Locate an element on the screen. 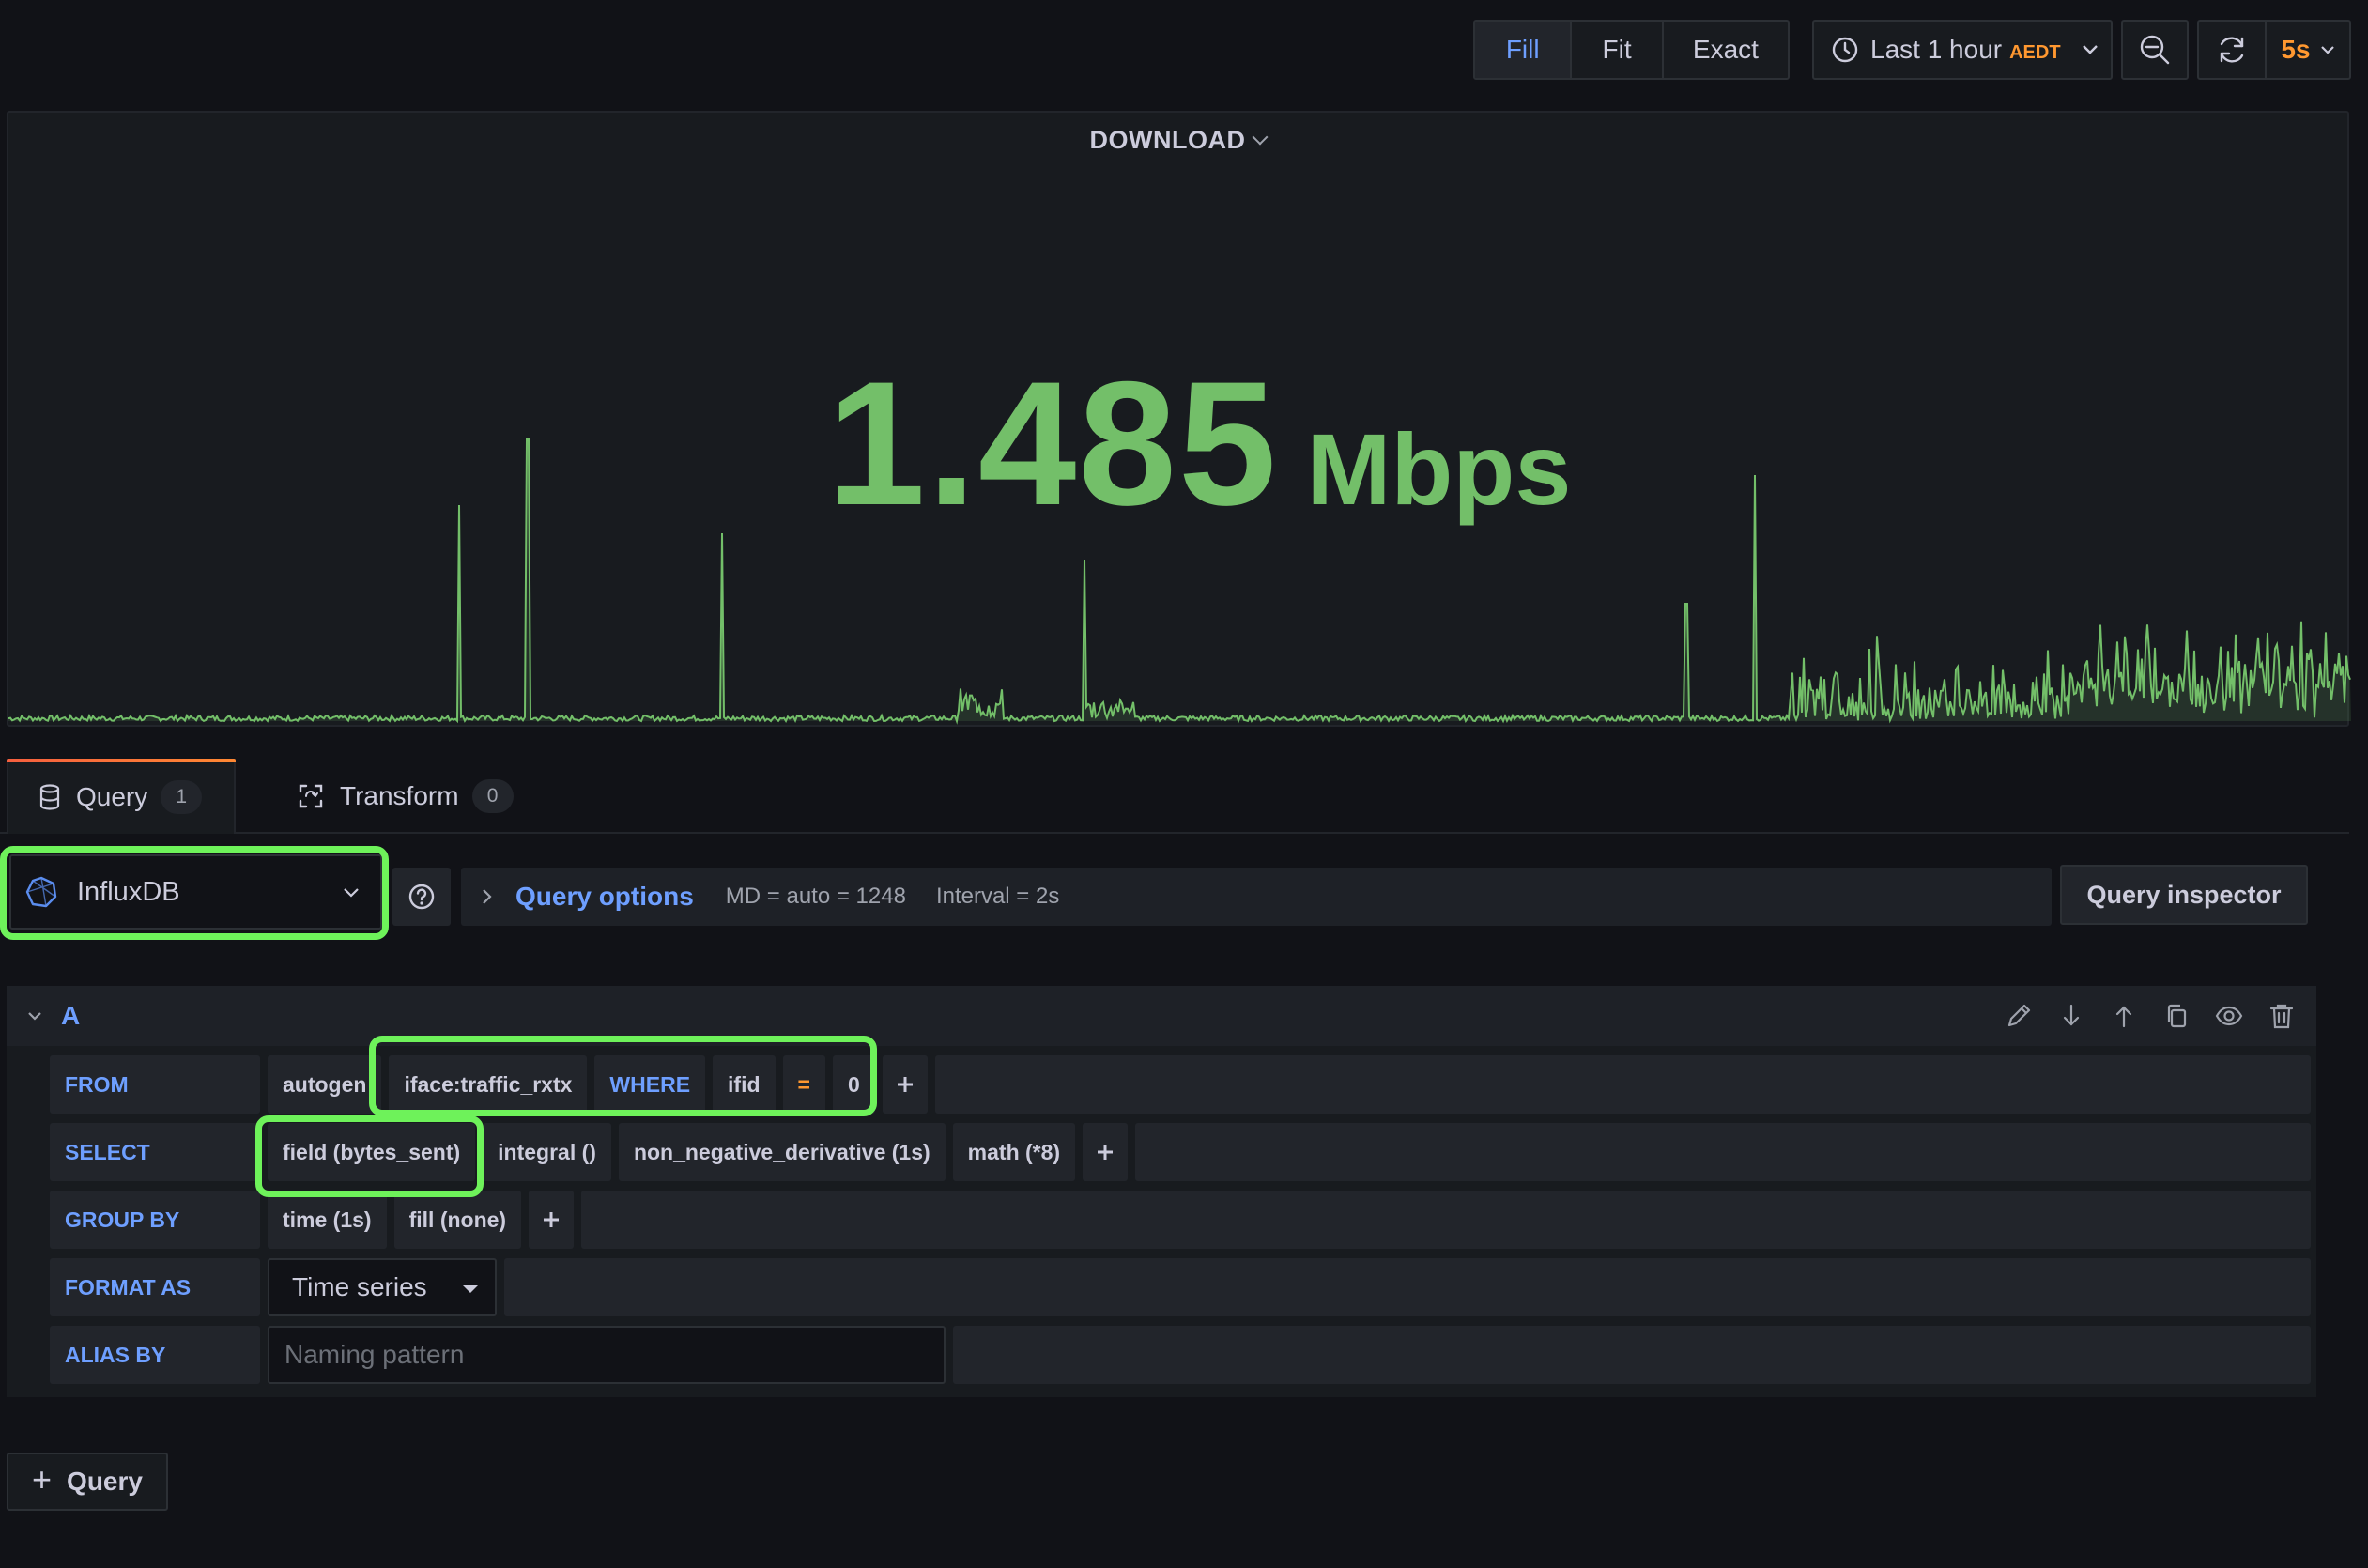 The width and height of the screenshot is (2368, 1568). select-label: SELECT is located at coordinates (155, 1152).